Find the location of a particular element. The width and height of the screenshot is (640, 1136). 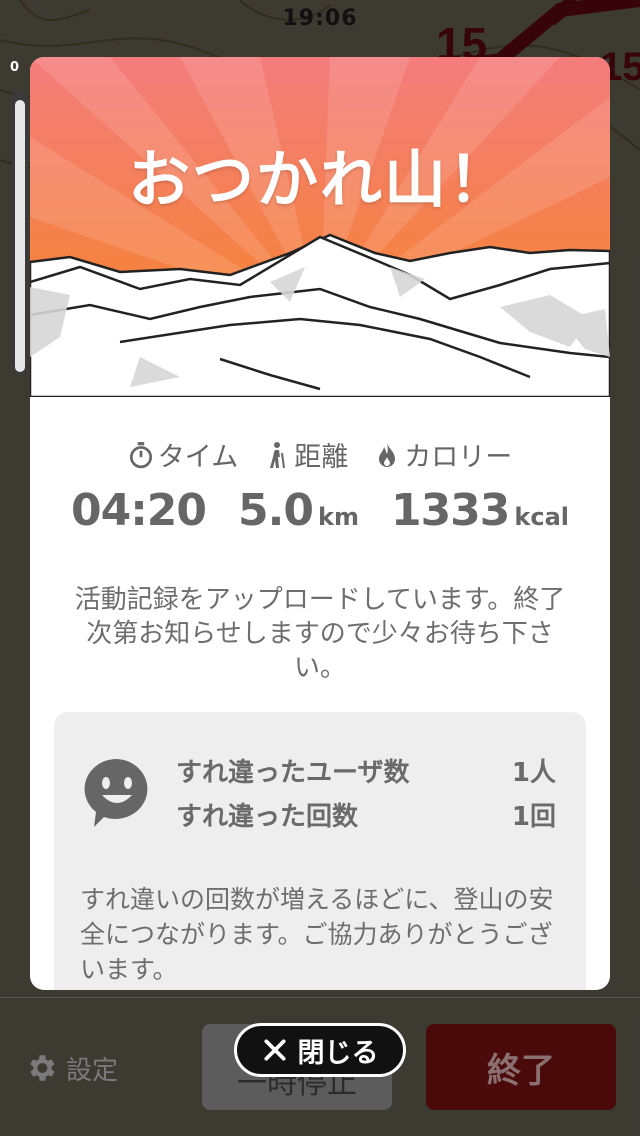

encounter-users-label: すれ違ったユーザ数 is located at coordinates (293, 773).